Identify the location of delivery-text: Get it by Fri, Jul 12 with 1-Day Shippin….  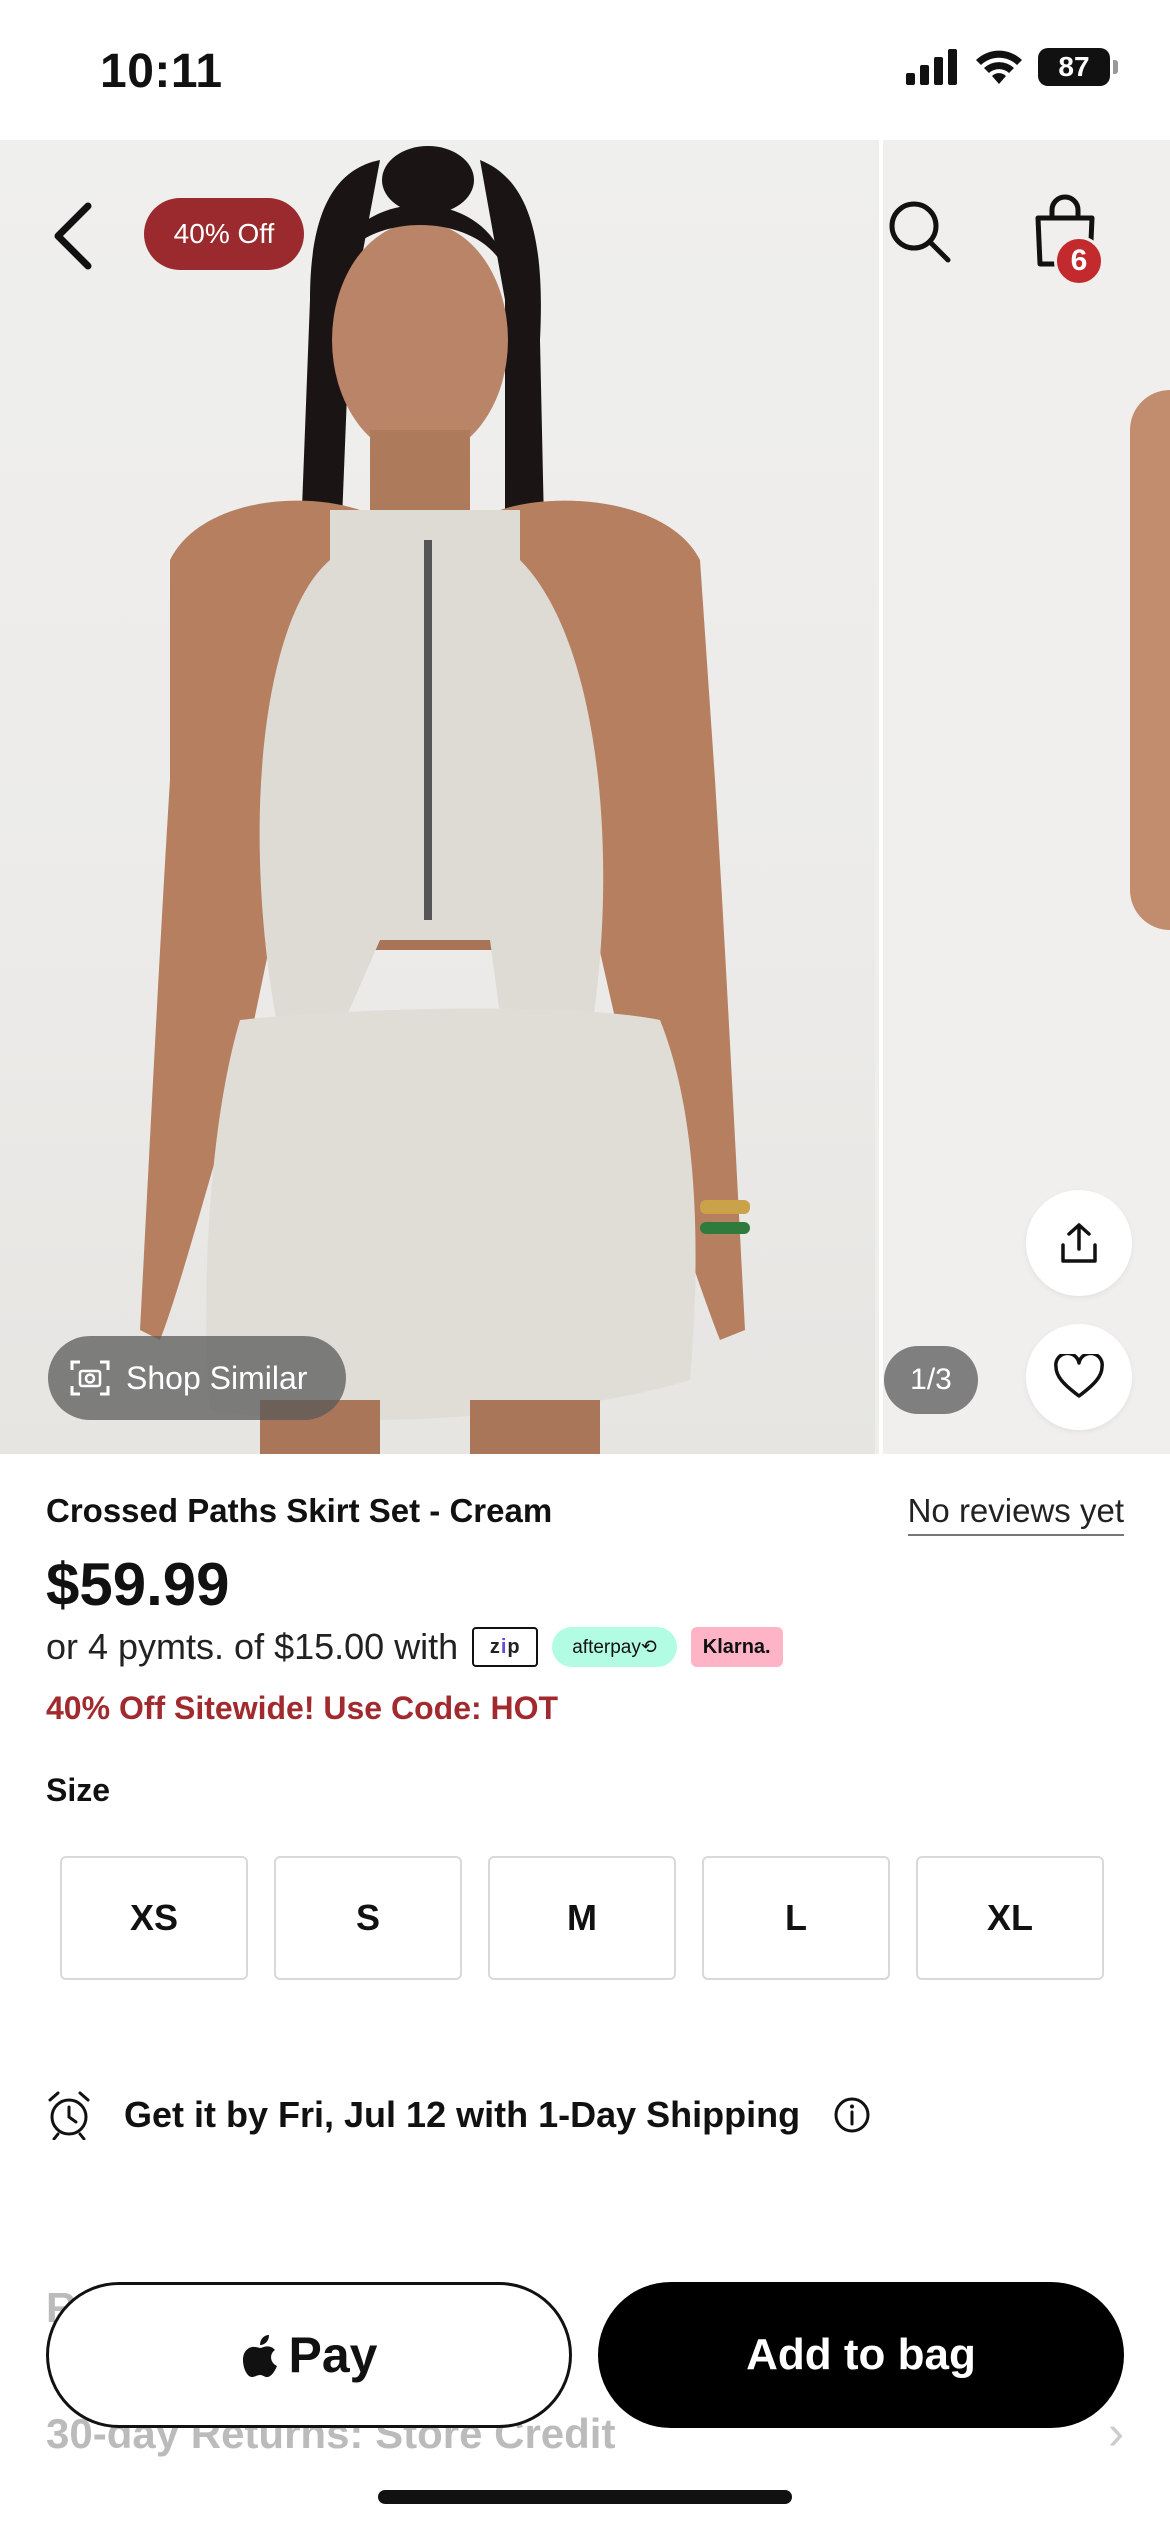
(462, 2114).